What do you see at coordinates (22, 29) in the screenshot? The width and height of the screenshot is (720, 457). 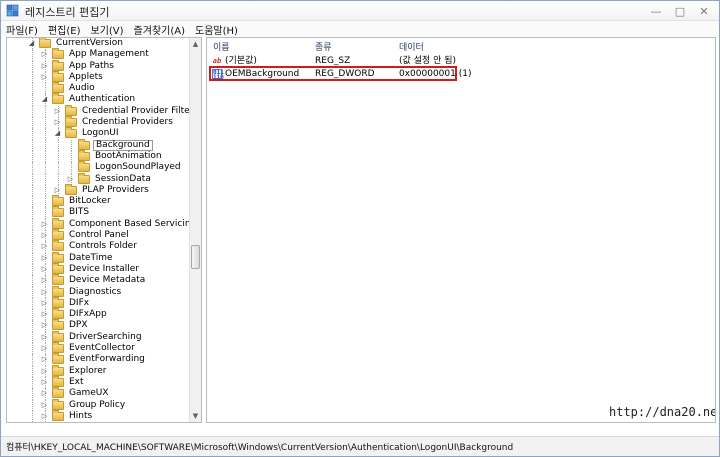 I see `menu-file: 파일(F)` at bounding box center [22, 29].